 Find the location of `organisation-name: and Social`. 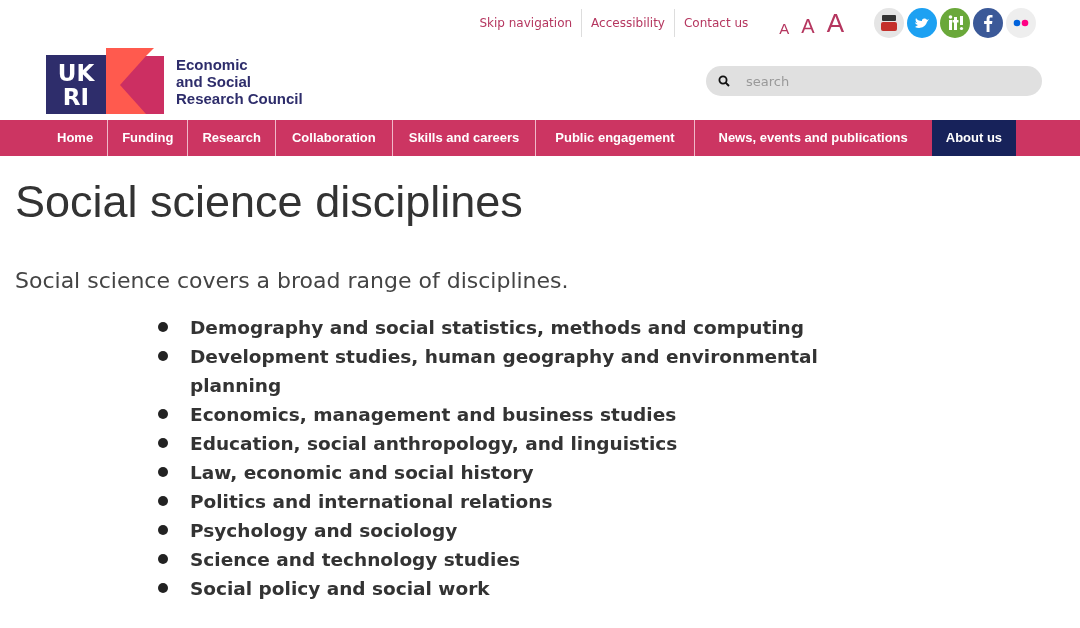

organisation-name: and Social is located at coordinates (214, 81).